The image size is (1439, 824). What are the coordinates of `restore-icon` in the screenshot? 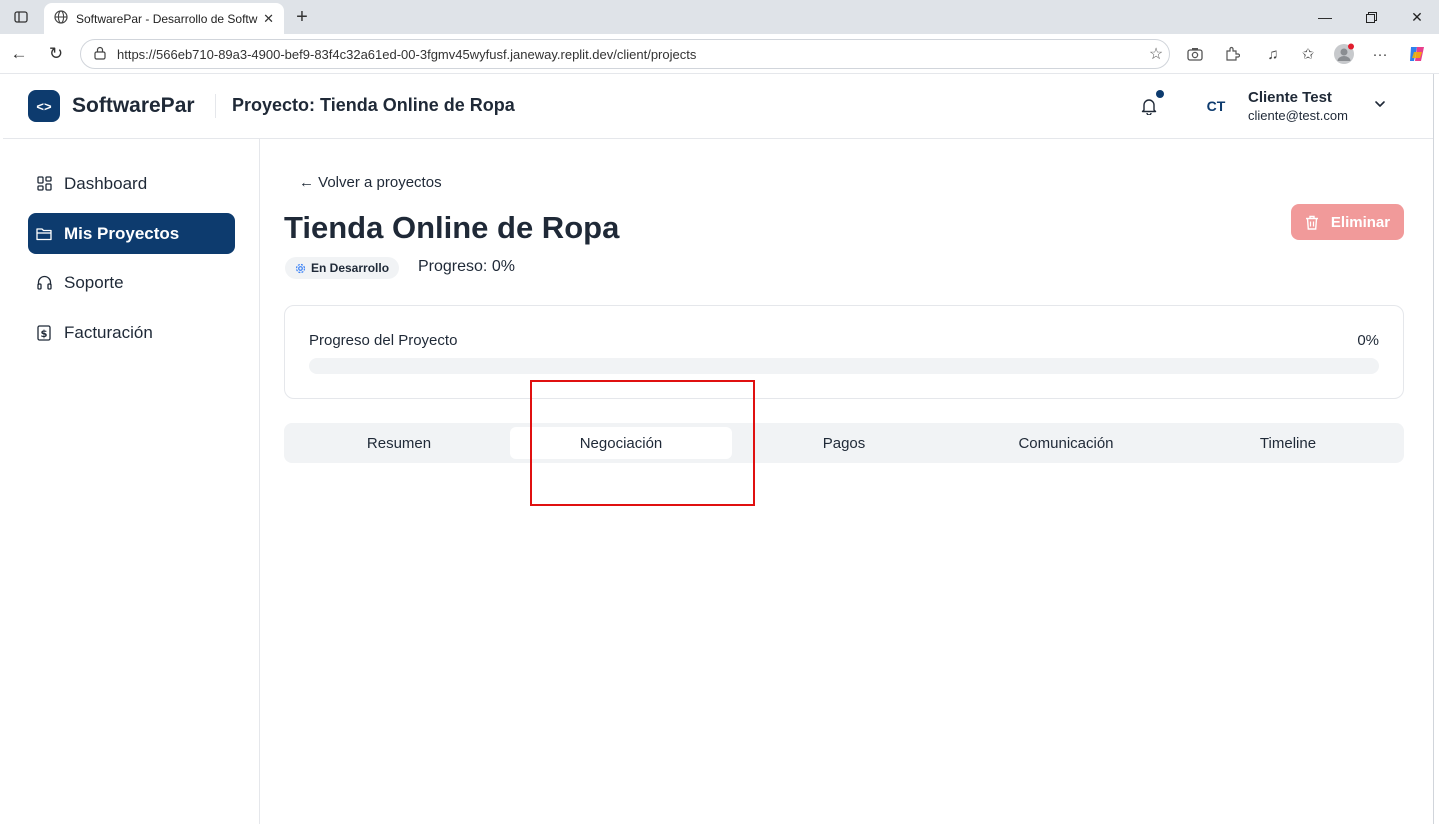 It's located at (1371, 17).